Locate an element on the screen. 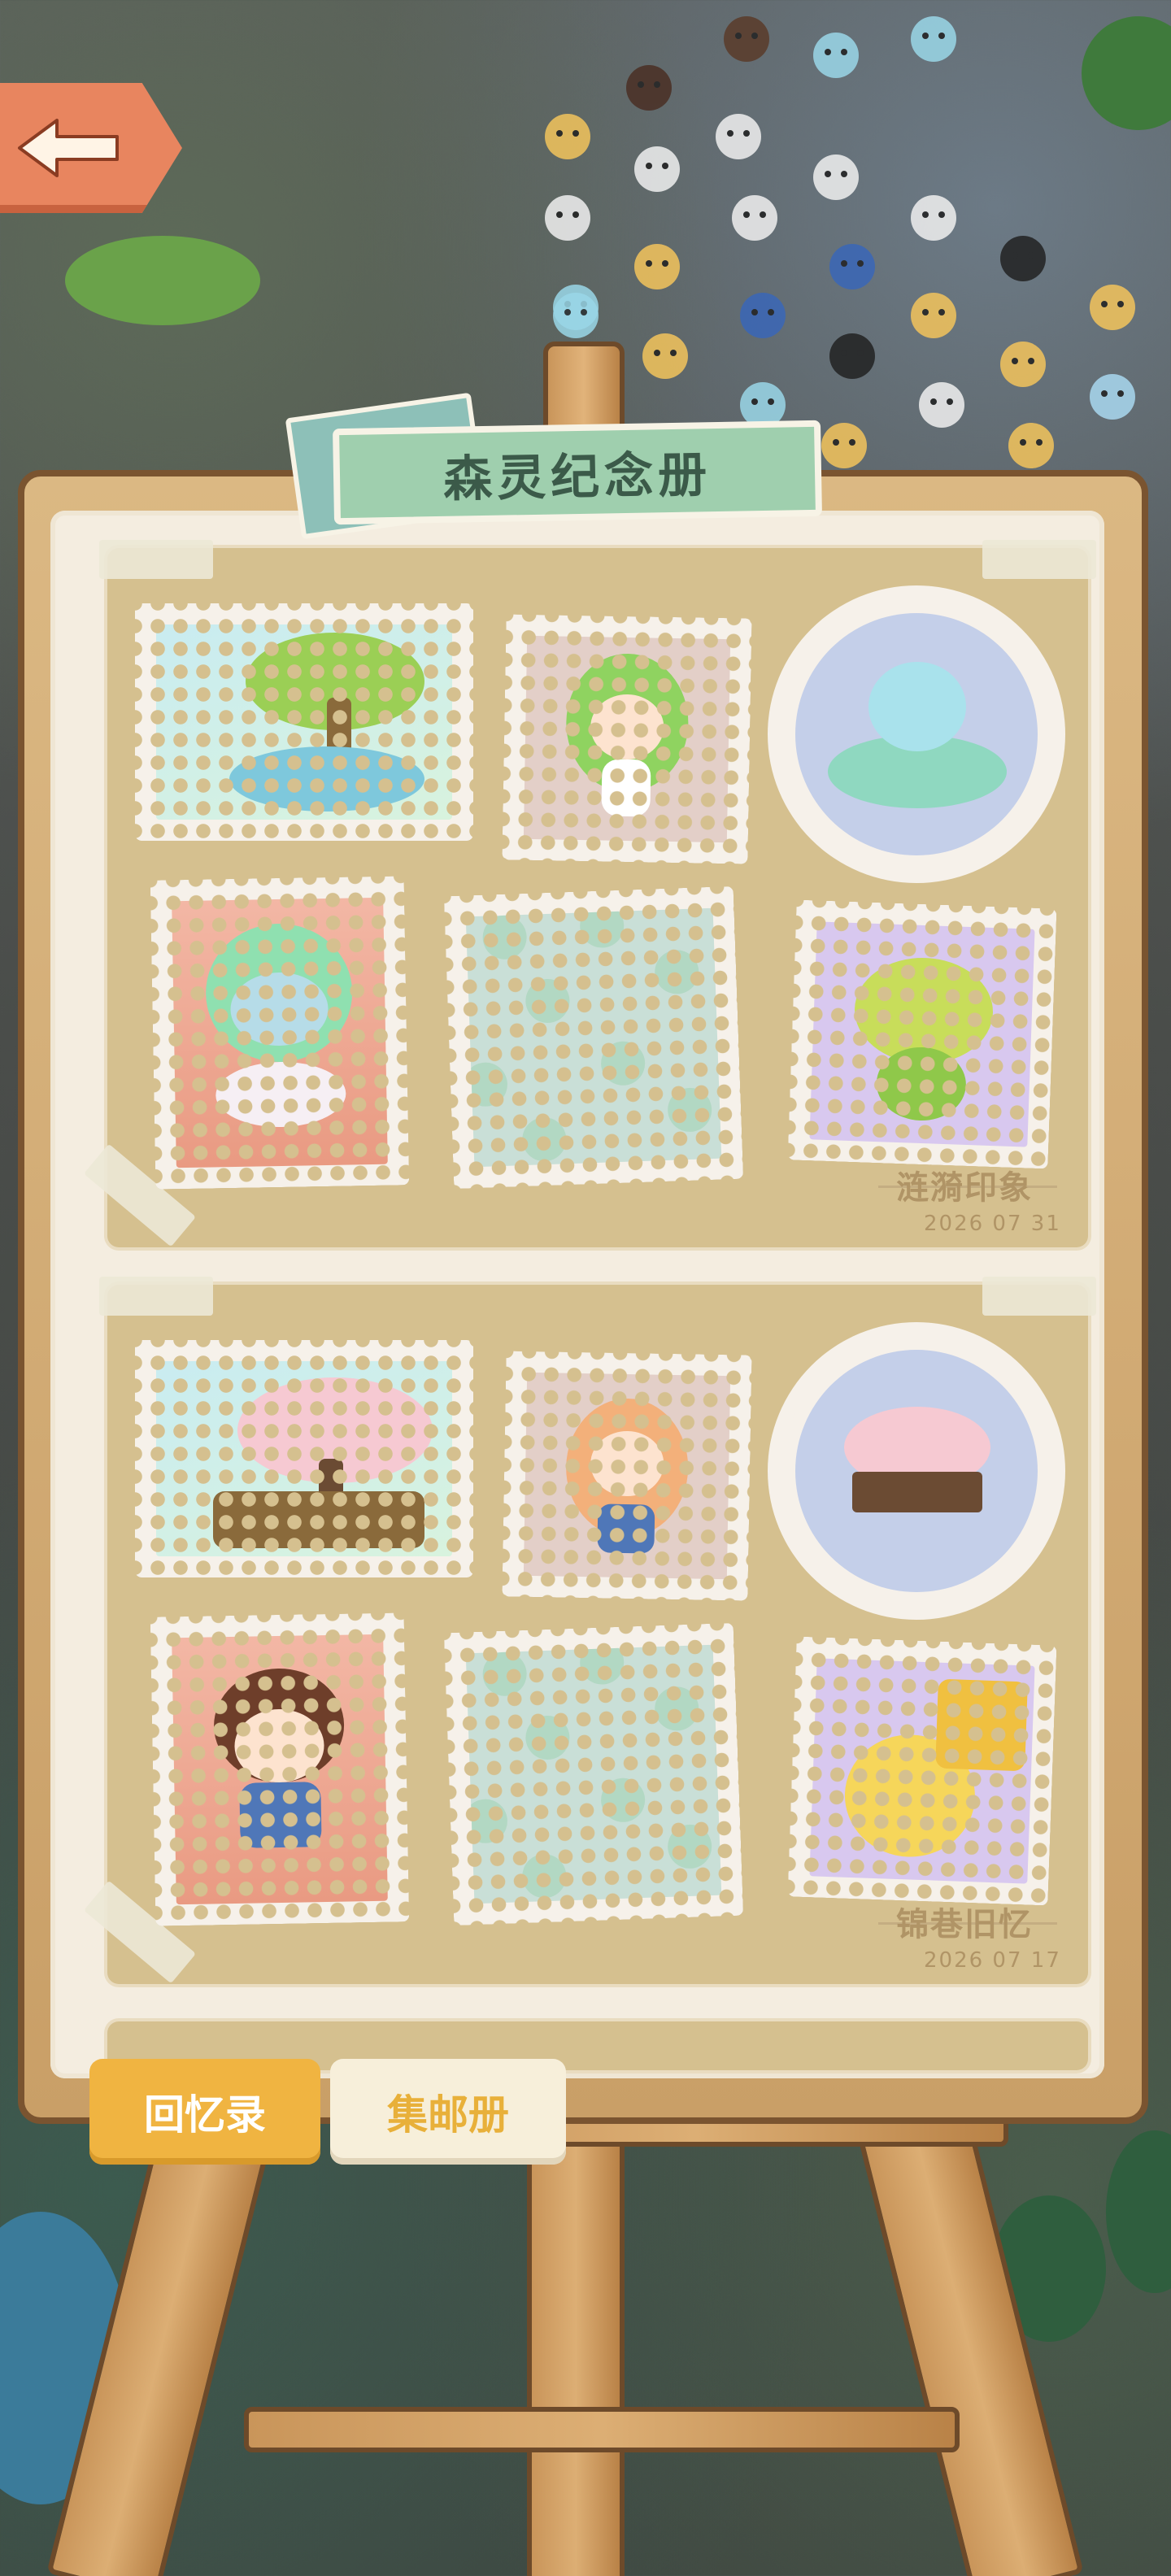 This screenshot has width=1171, height=2576. stamp-fountain is located at coordinates (917, 734).